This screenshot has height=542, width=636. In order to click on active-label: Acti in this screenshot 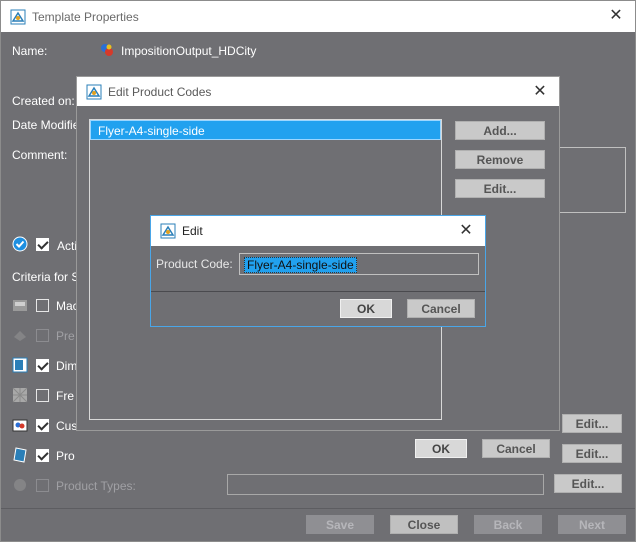, I will do `click(67, 246)`.